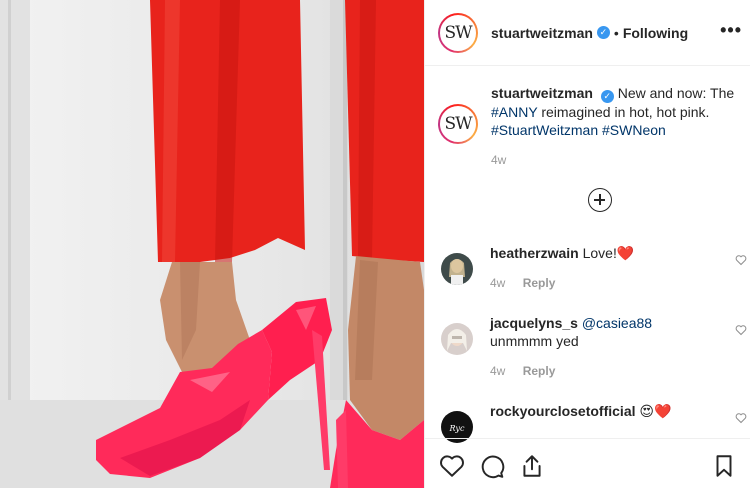  What do you see at coordinates (492, 466) in the screenshot?
I see `comment-bubble-icon` at bounding box center [492, 466].